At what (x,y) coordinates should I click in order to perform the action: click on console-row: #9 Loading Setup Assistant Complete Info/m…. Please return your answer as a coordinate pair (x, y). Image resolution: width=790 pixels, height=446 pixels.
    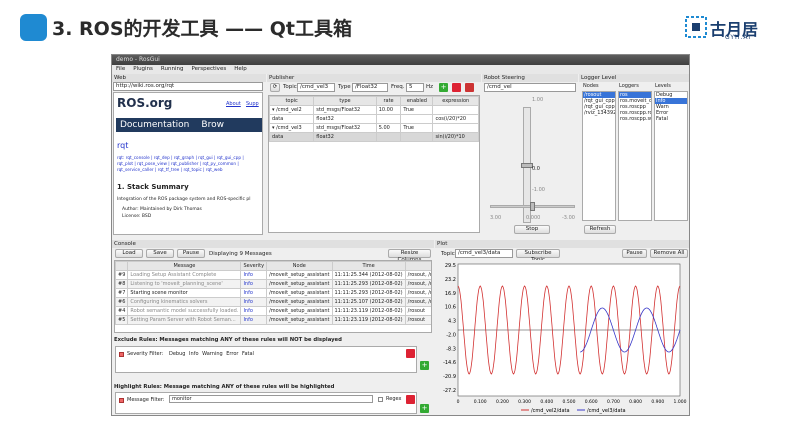
    Looking at the image, I should click on (273, 275).